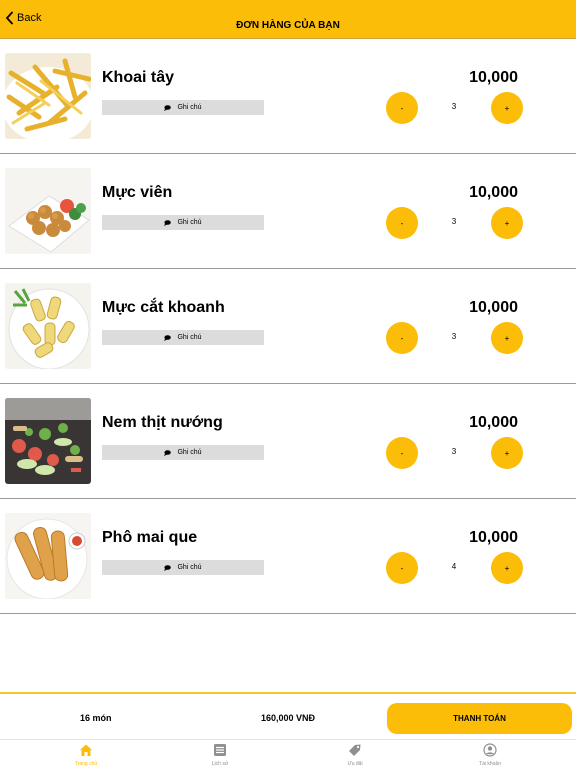  Describe the element at coordinates (288, 556) in the screenshot. I see `order-item: Phô mai que Ghi chú 10,000 - 4 +` at that location.